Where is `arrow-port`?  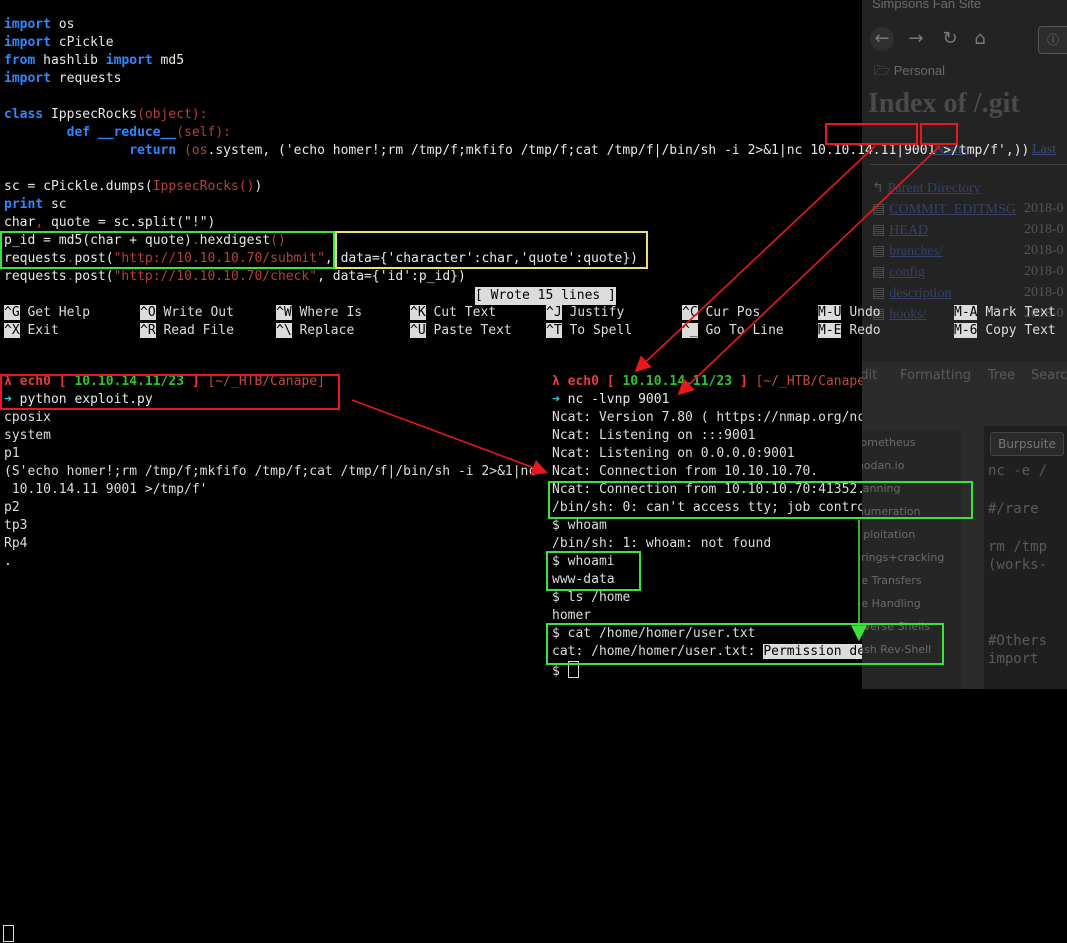 arrow-port is located at coordinates (809, 270).